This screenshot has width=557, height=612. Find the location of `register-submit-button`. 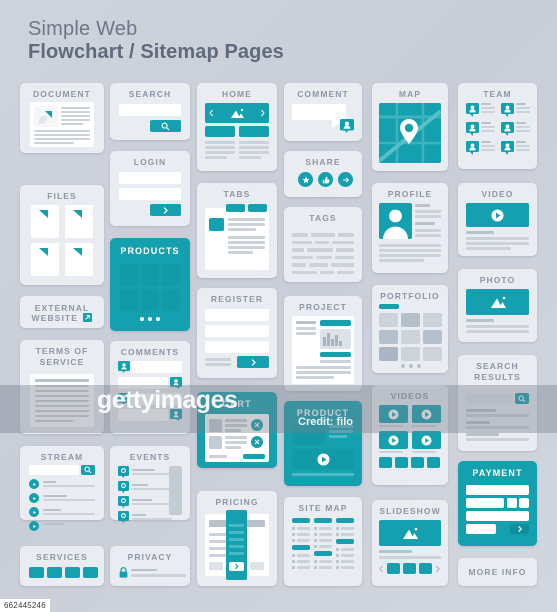

register-submit-button is located at coordinates (253, 362).